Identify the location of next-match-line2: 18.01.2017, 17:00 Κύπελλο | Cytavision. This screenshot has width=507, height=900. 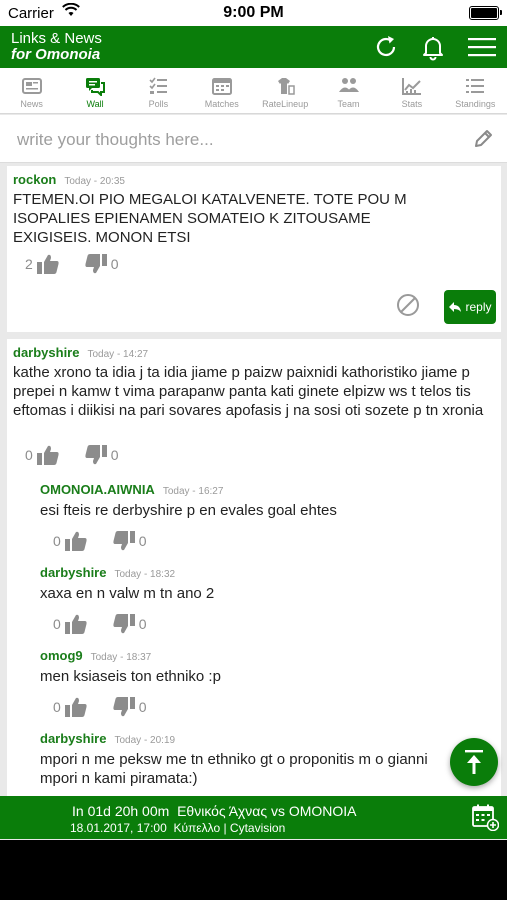
(177, 828).